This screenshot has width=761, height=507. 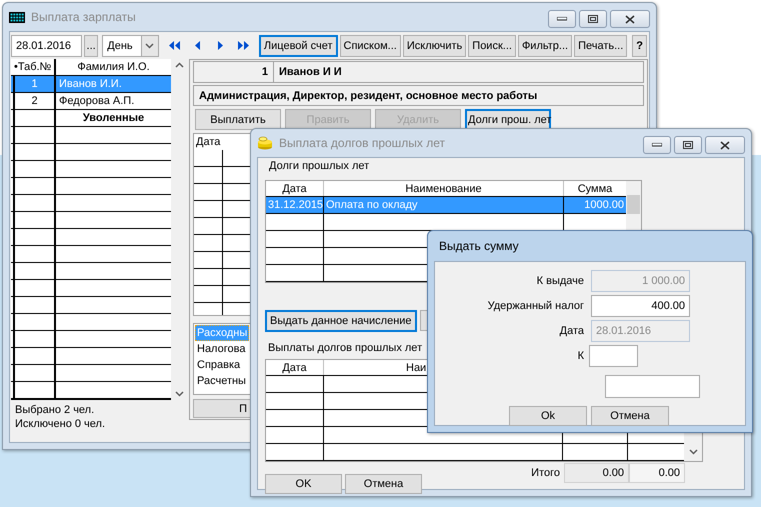 I want to click on total-label: Итого, so click(x=545, y=473).